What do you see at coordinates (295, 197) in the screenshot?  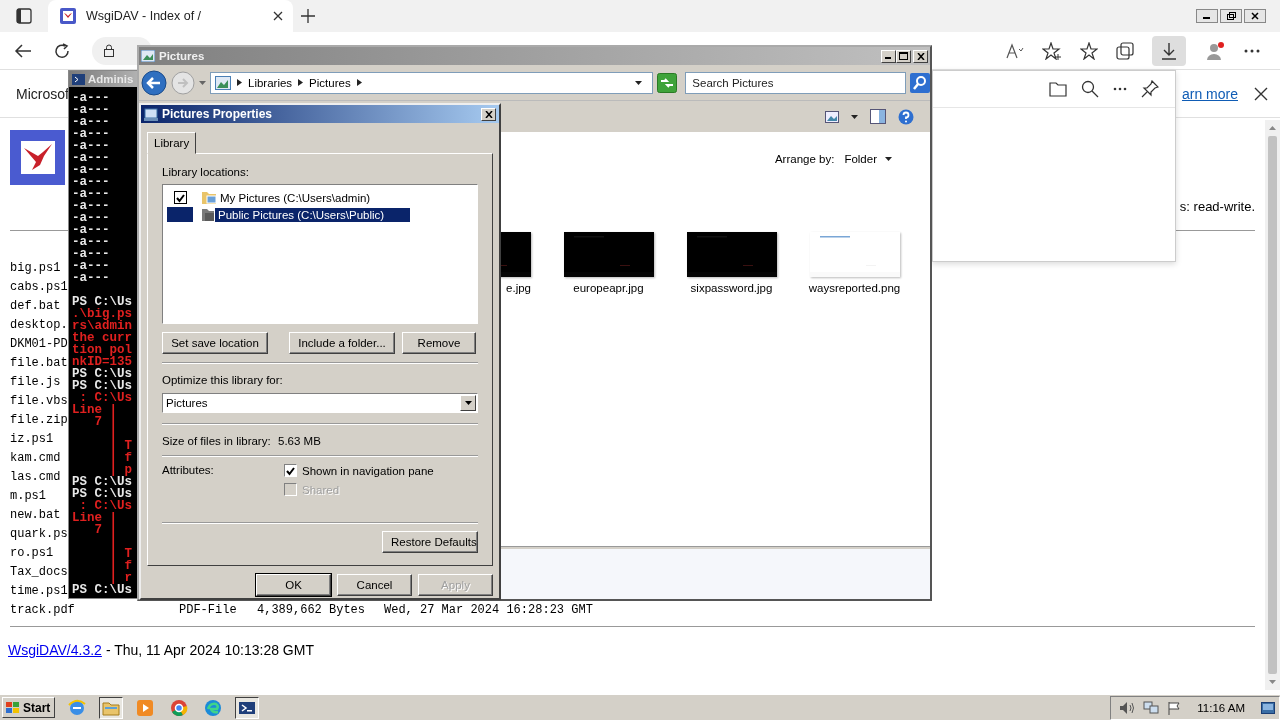 I see `location-item: My Pictures (C:\Users\admin)` at bounding box center [295, 197].